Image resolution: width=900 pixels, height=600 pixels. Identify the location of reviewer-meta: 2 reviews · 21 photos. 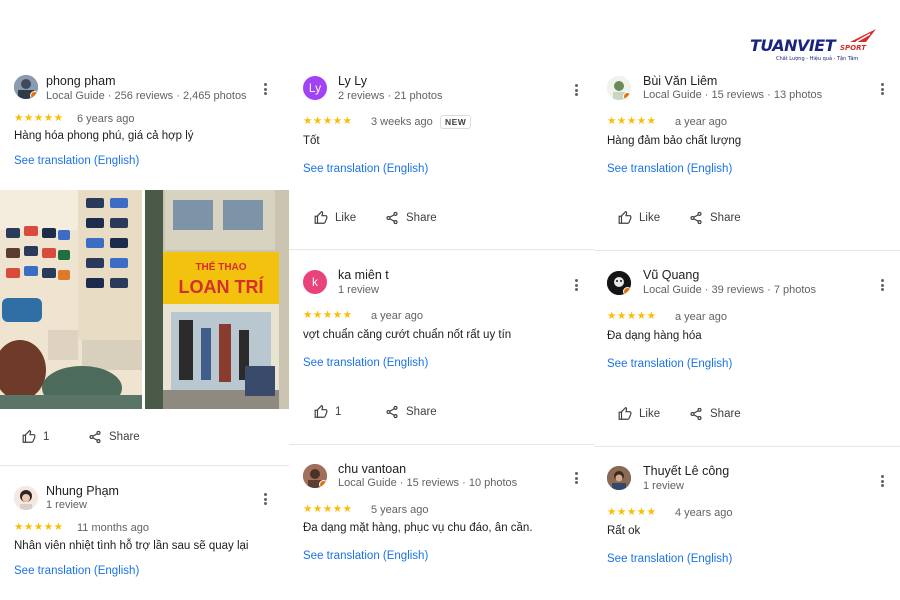
(390, 96).